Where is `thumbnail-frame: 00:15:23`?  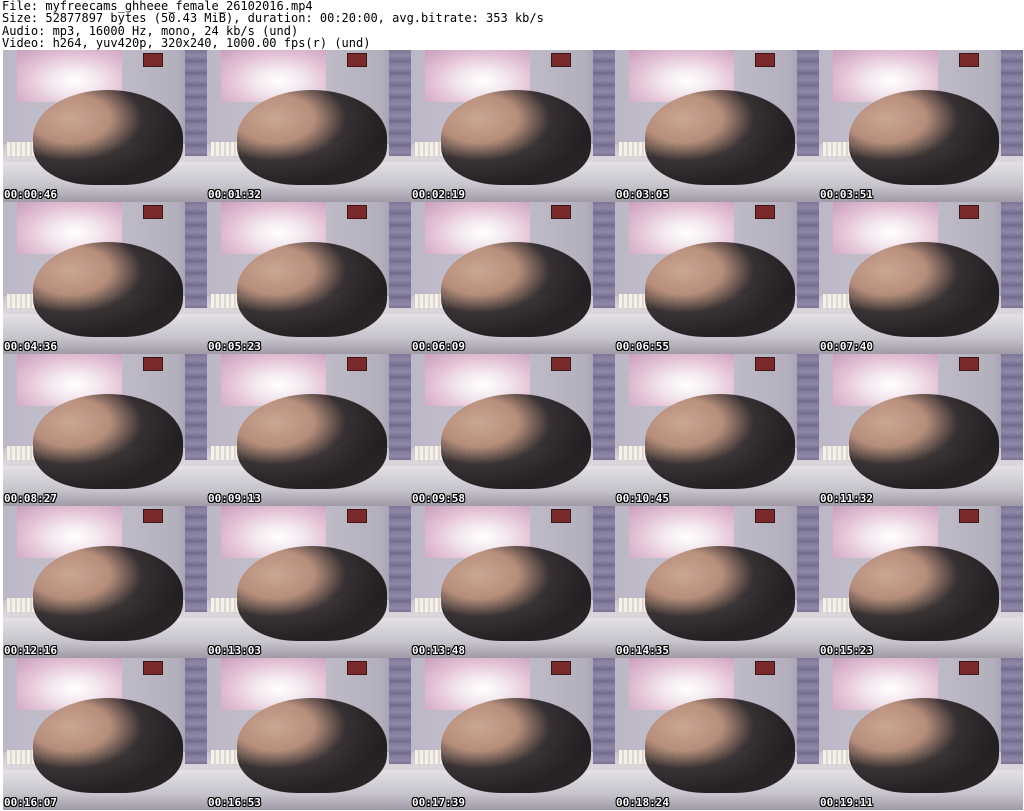 thumbnail-frame: 00:15:23 is located at coordinates (921, 582).